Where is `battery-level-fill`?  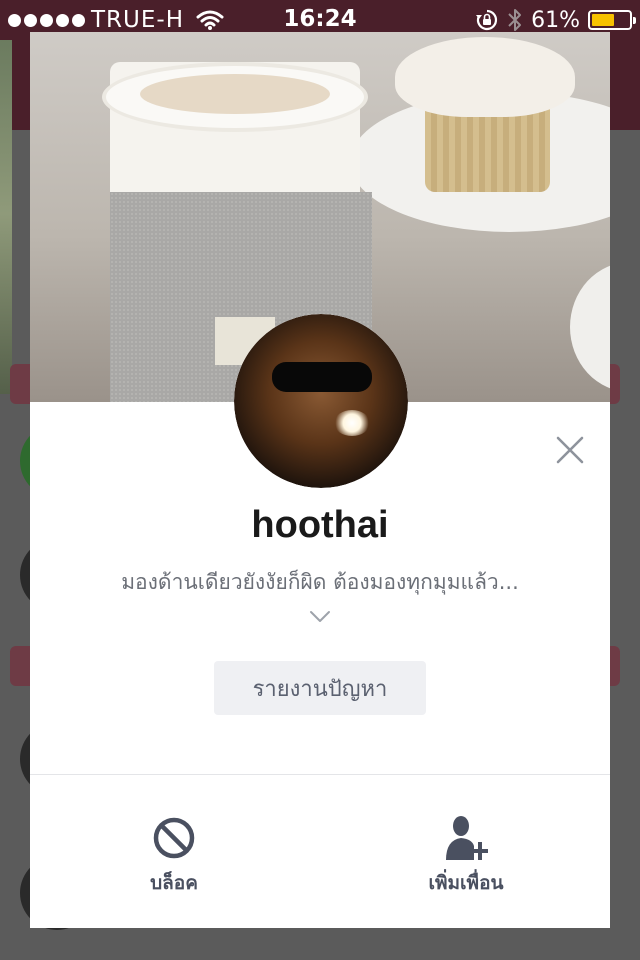
battery-level-fill is located at coordinates (603, 20).